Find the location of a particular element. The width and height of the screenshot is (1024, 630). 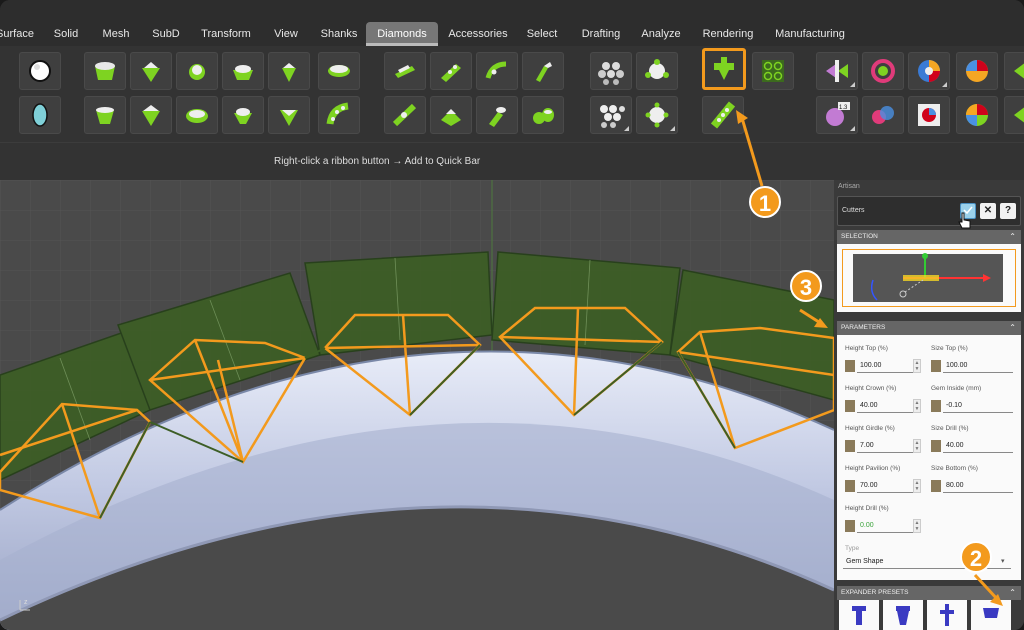

gem-inside-icon is located at coordinates (936, 406).